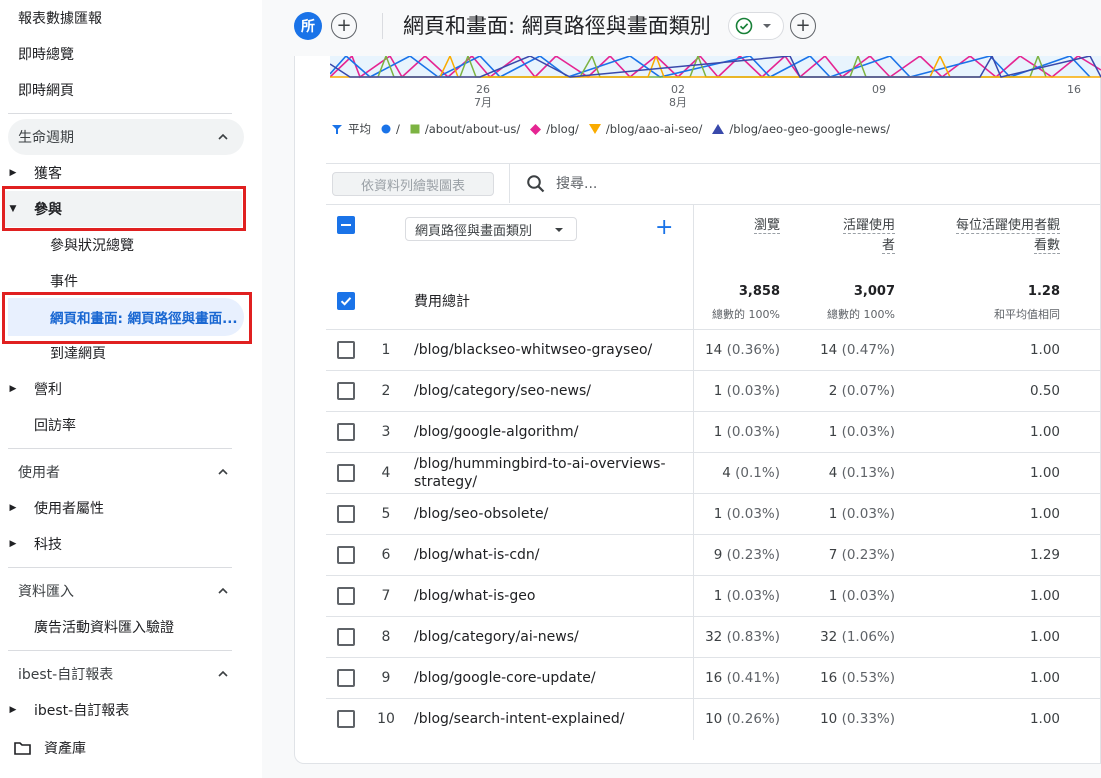  Describe the element at coordinates (502, 391) in the screenshot. I see `row-path: /blog/category/seo-news/` at that location.